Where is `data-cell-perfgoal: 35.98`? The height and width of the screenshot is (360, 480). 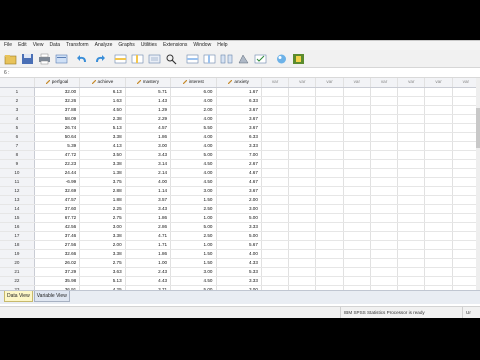 data-cell-perfgoal: 35.98 is located at coordinates (57, 281).